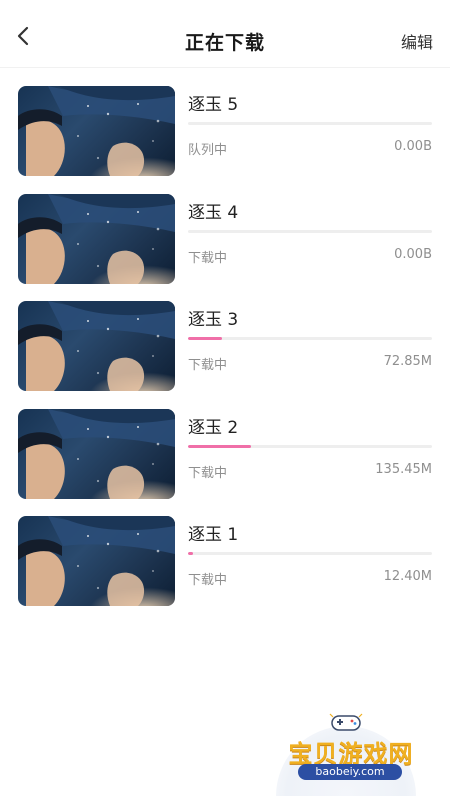  Describe the element at coordinates (407, 361) in the screenshot. I see `item-size: 72.85M` at that location.